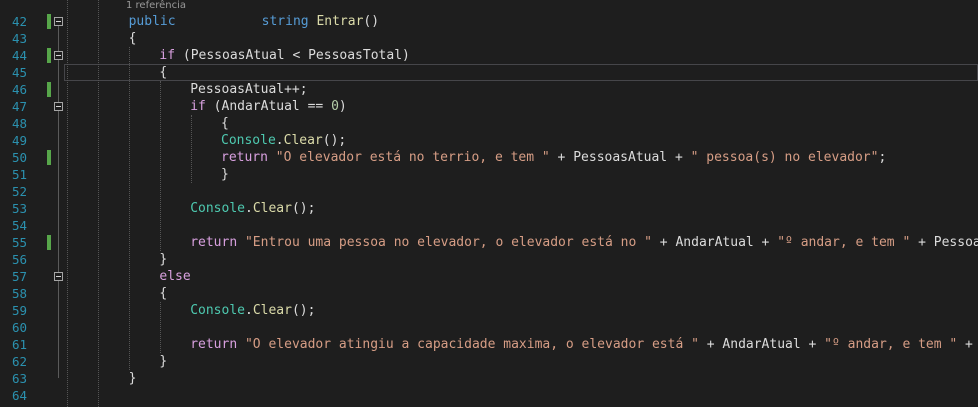 The image size is (978, 407). What do you see at coordinates (19, 174) in the screenshot?
I see `line-number: 51` at bounding box center [19, 174].